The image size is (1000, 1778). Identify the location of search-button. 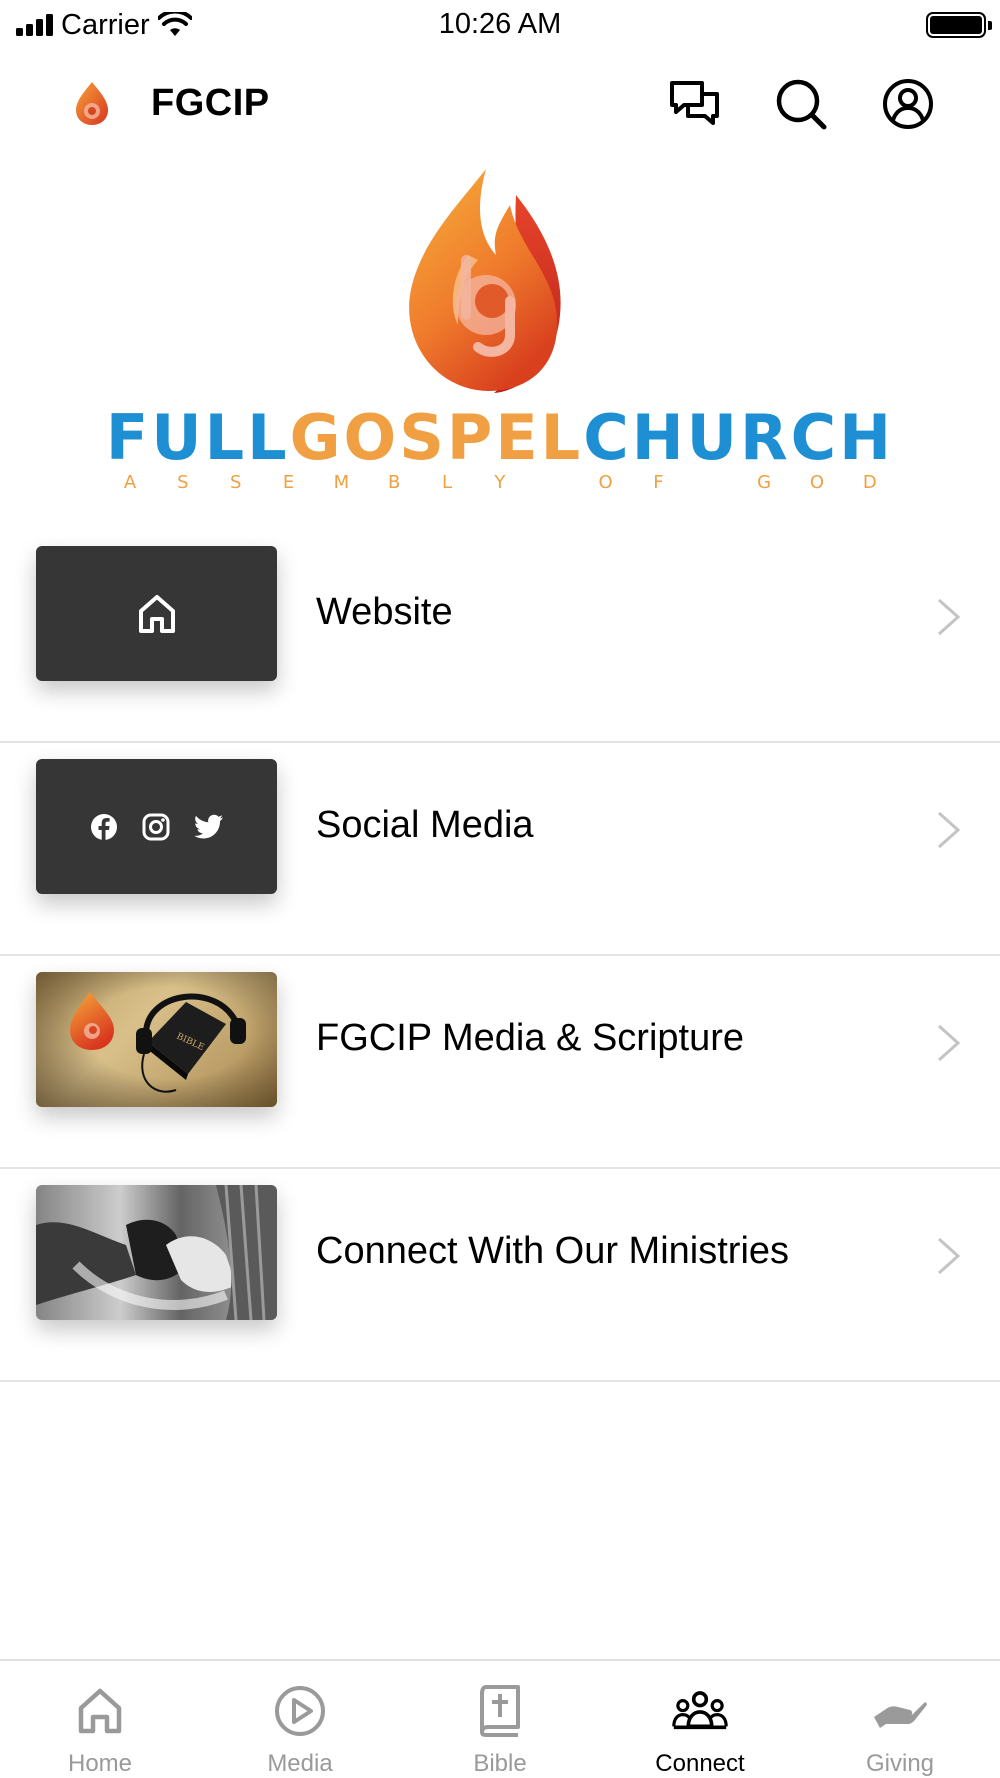
(801, 104).